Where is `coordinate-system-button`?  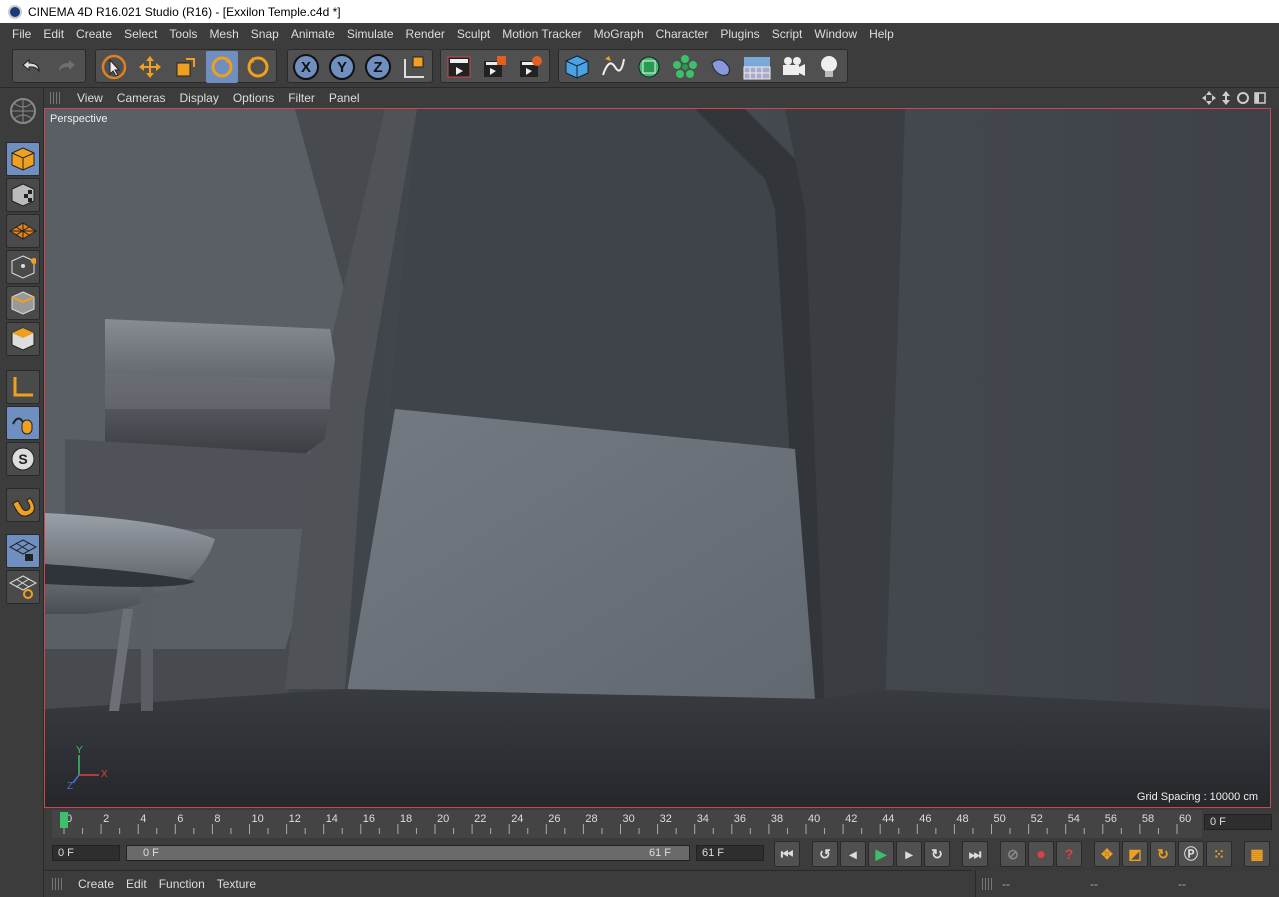 coordinate-system-button is located at coordinates (414, 67).